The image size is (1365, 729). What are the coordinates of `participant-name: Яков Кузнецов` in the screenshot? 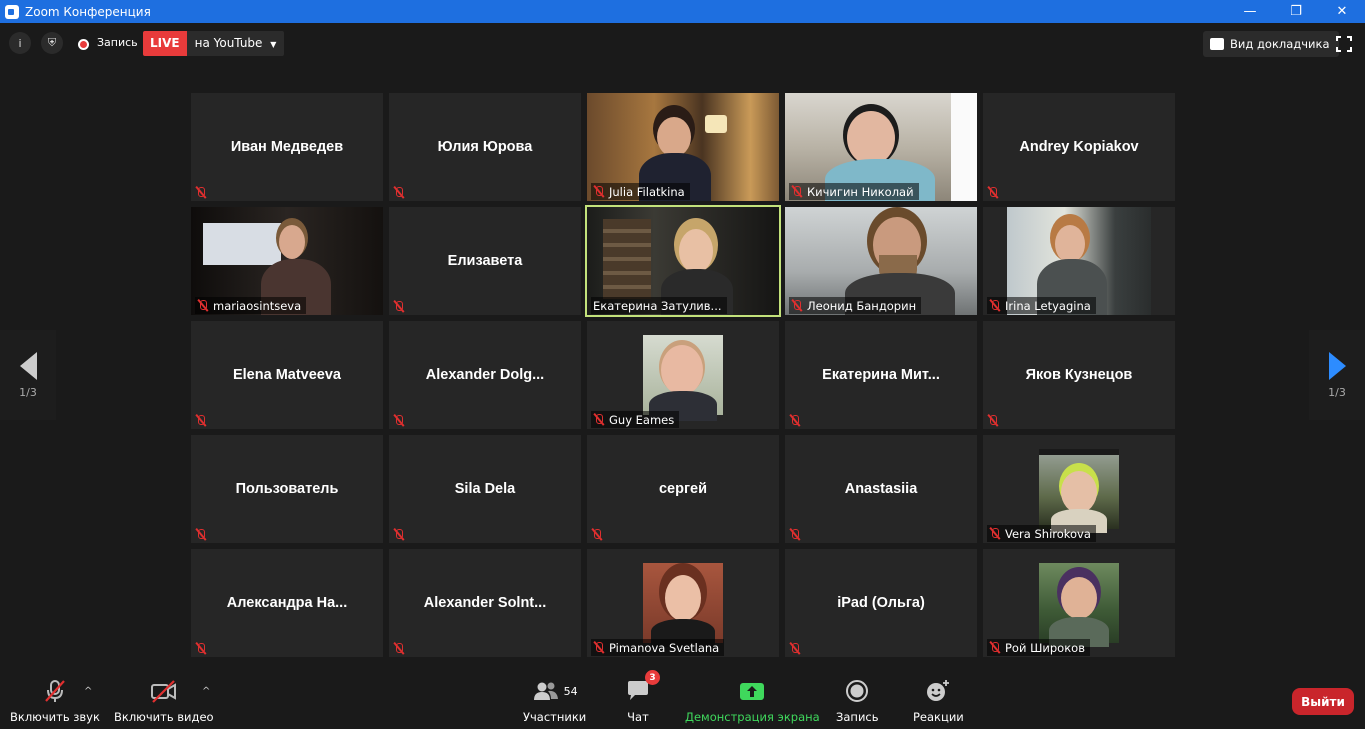 It's located at (1079, 375).